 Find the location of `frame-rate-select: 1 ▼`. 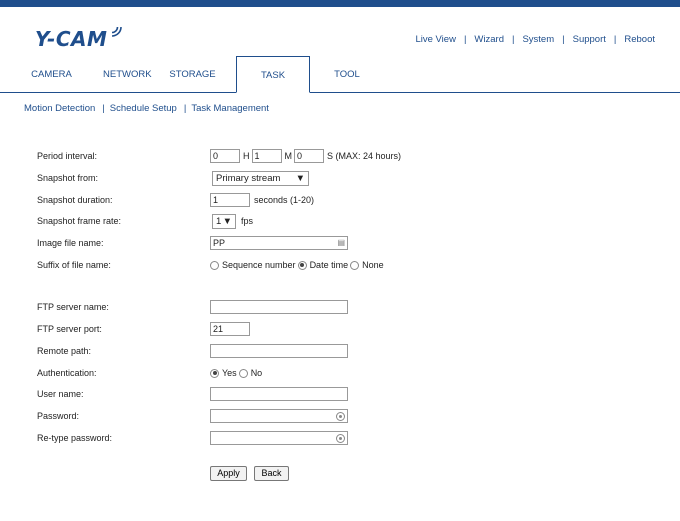

frame-rate-select: 1 ▼ is located at coordinates (224, 221).